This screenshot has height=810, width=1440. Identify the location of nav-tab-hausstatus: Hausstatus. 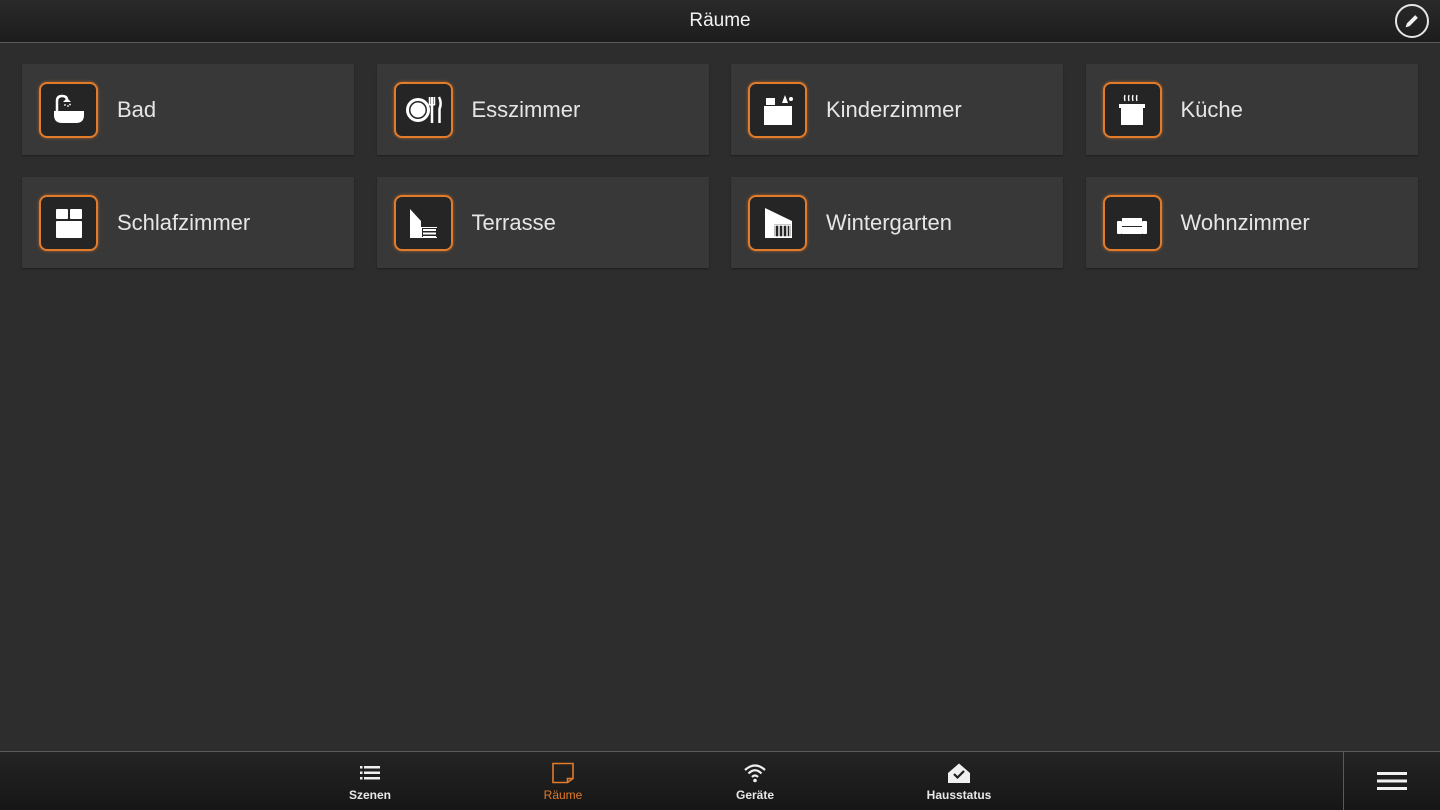
(959, 781).